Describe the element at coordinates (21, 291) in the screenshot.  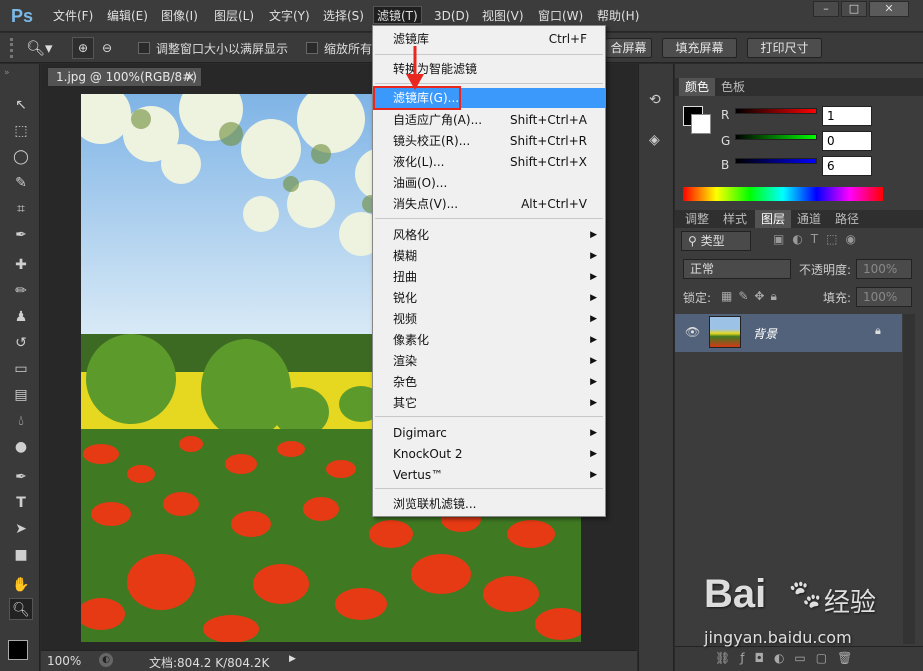
I see `brush-tool-icon: ✏` at that location.